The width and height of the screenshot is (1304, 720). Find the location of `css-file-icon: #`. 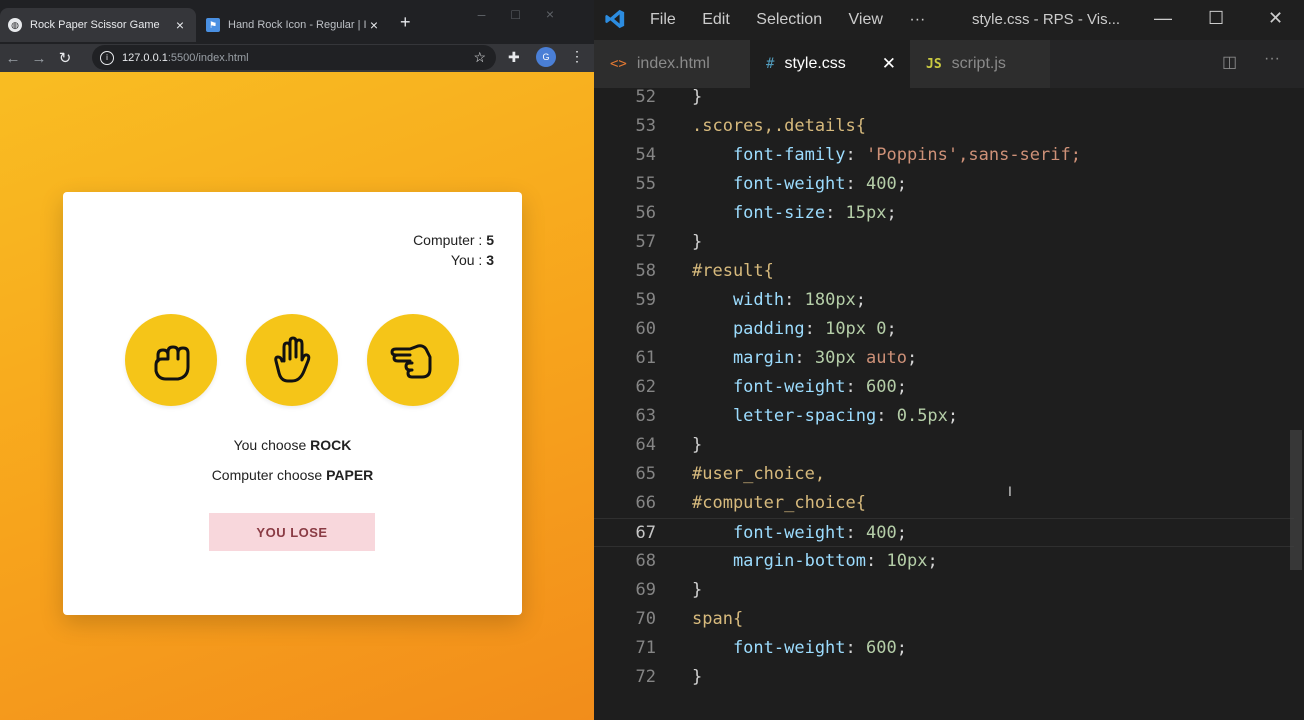

css-file-icon: # is located at coordinates (770, 64).